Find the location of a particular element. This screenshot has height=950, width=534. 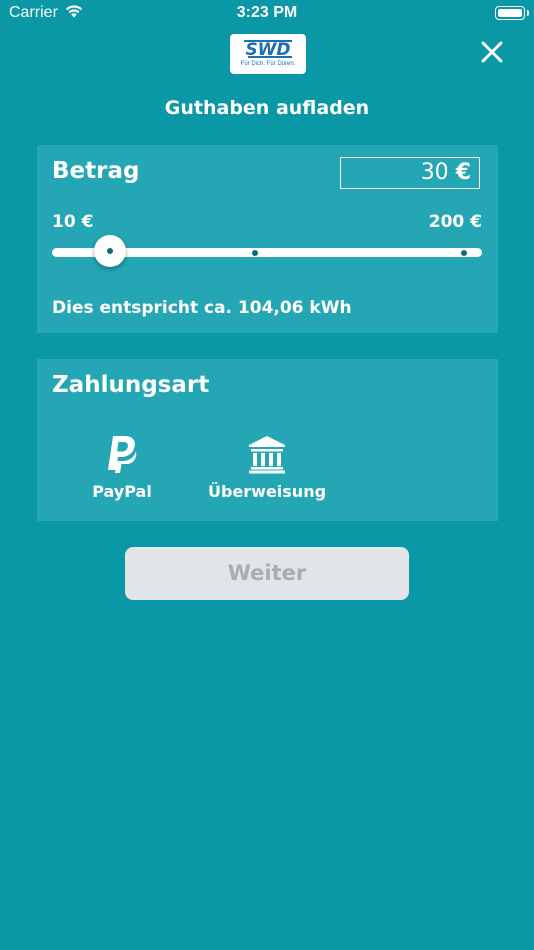

energy-equivalent-text: Dies entspricht ca. 104,06 kWh is located at coordinates (202, 308).